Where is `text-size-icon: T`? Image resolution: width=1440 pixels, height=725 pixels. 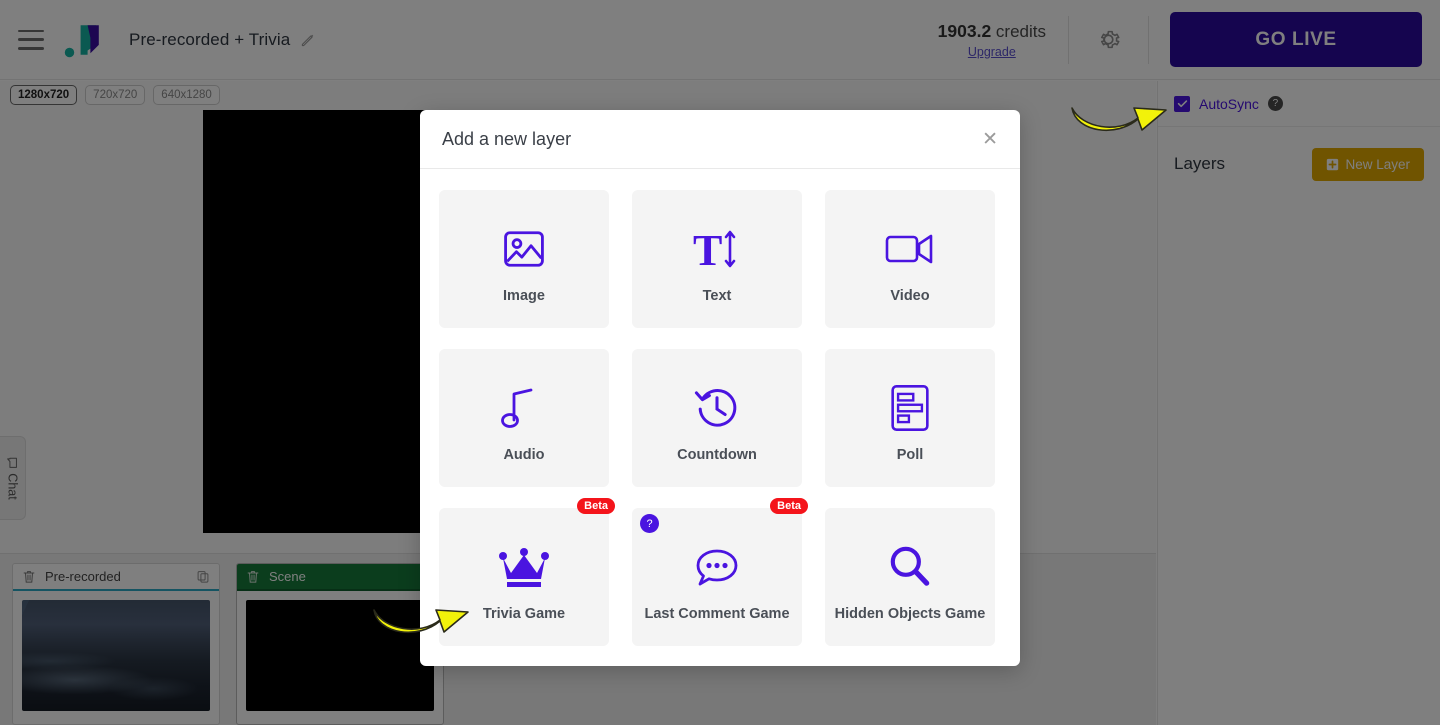
text-size-icon: T is located at coordinates (717, 249).